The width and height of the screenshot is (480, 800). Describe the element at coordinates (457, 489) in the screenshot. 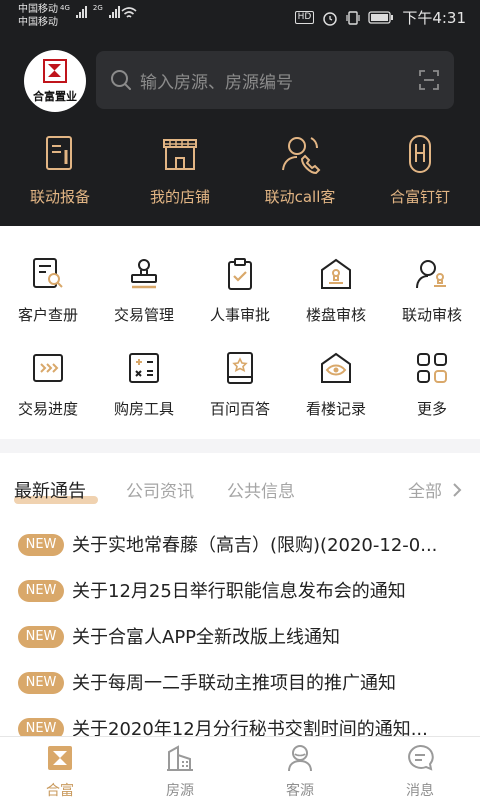

I see `chevron-right-icon` at that location.